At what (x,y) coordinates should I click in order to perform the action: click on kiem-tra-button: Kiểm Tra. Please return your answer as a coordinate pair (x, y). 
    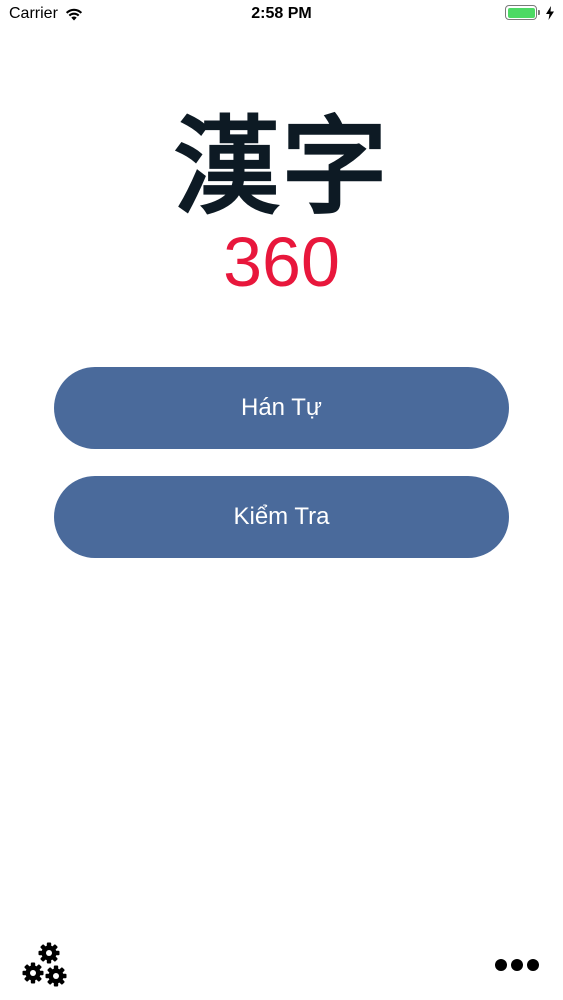
    Looking at the image, I should click on (281, 517).